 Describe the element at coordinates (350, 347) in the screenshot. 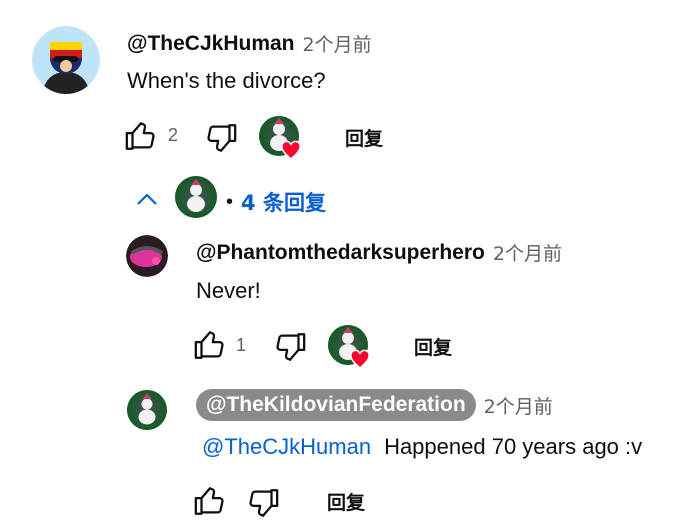

I see `reply1-creator-heart-badge` at that location.